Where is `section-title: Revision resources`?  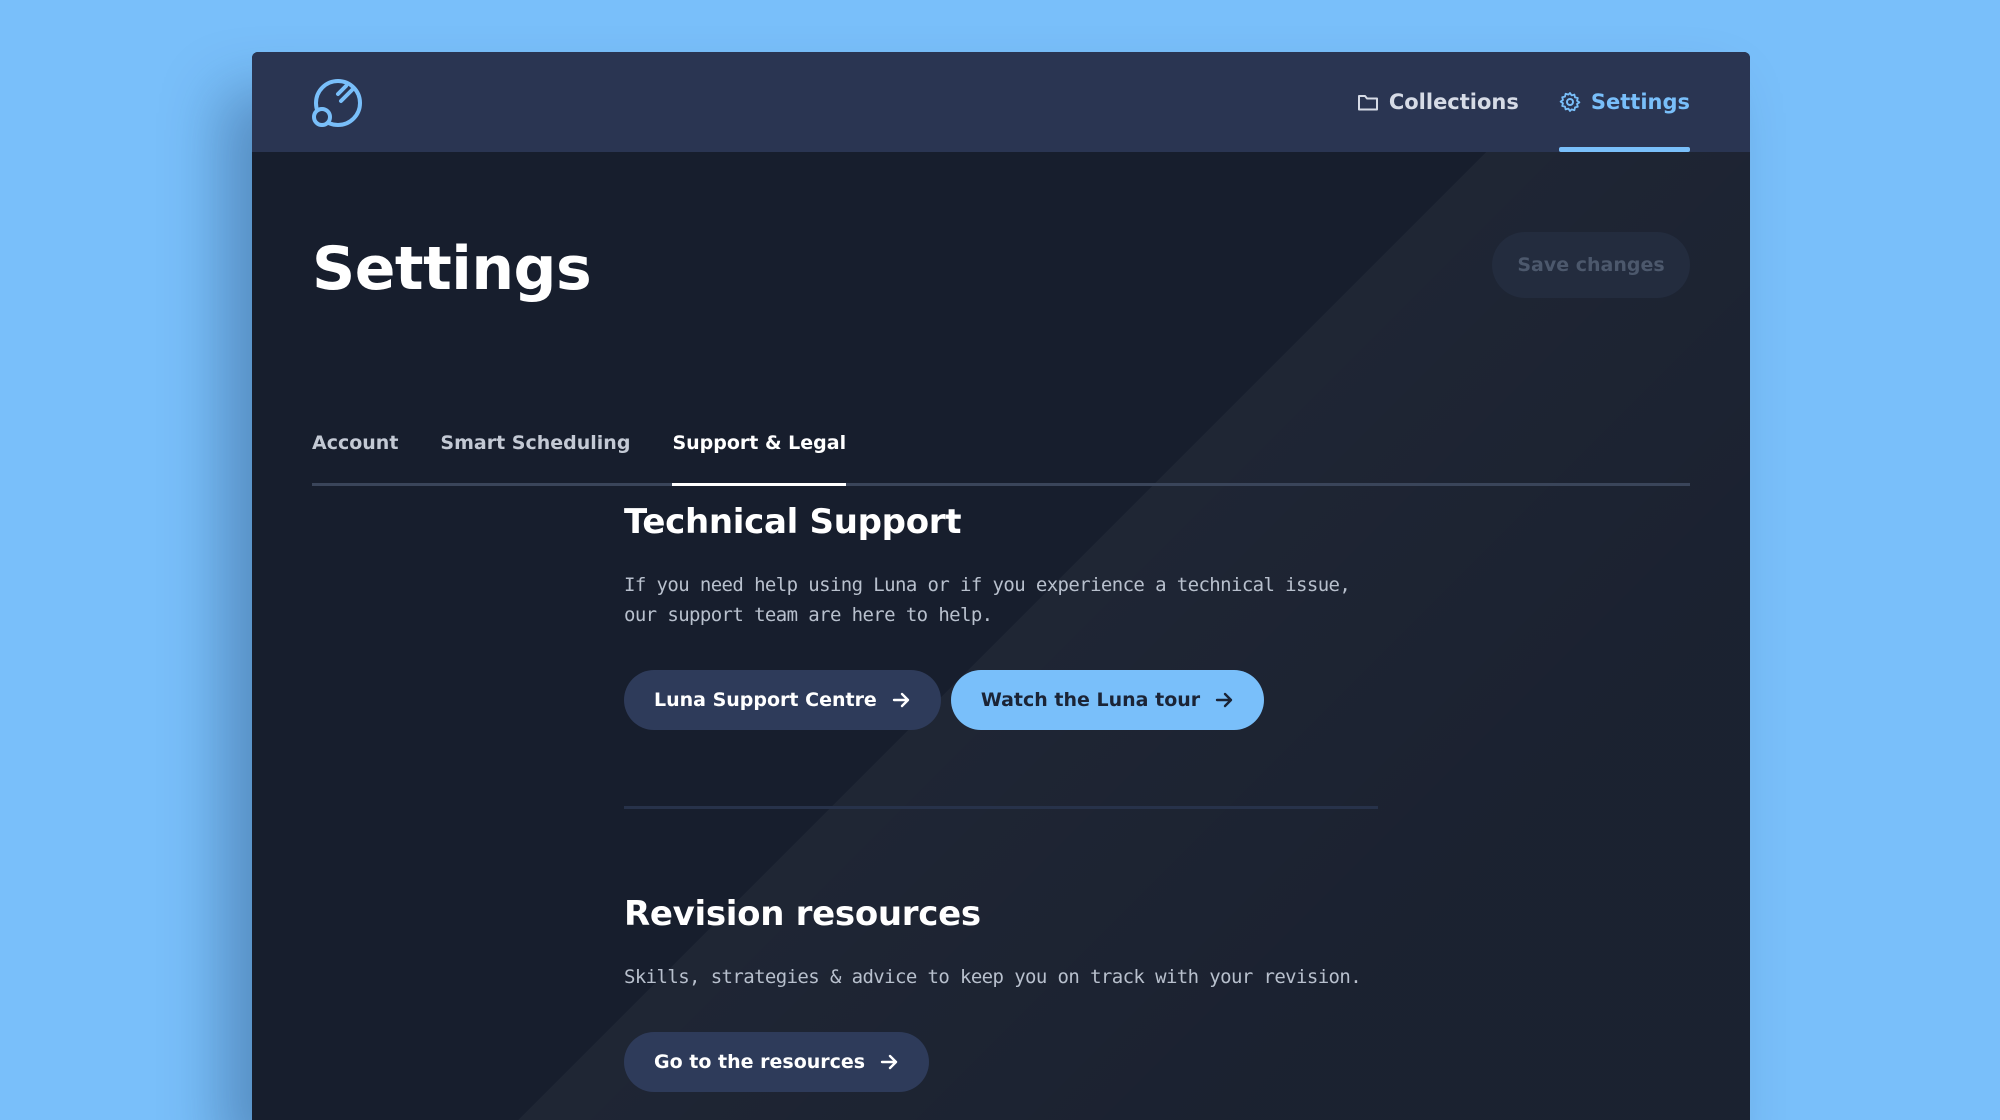
section-title: Revision resources is located at coordinates (802, 914).